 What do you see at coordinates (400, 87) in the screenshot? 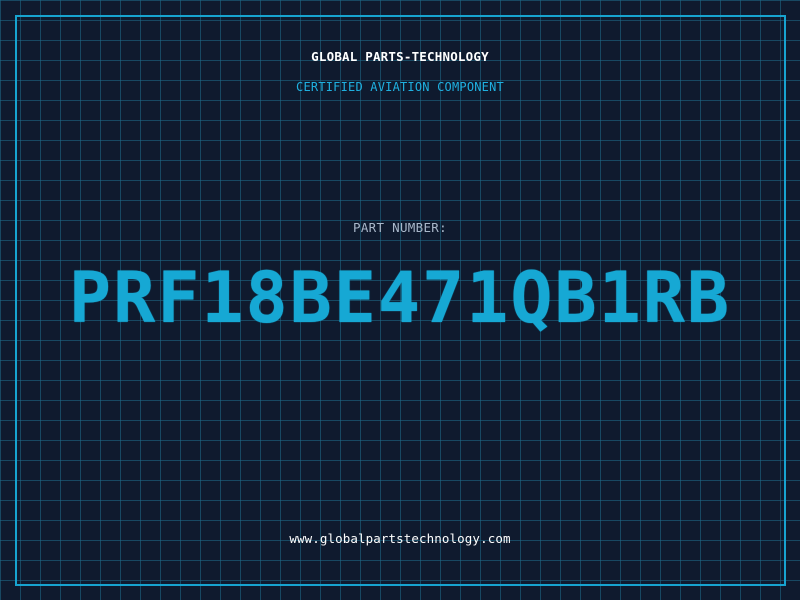
I see `company-tagline: CERTIFIED AVIATION COMPONENT` at bounding box center [400, 87].